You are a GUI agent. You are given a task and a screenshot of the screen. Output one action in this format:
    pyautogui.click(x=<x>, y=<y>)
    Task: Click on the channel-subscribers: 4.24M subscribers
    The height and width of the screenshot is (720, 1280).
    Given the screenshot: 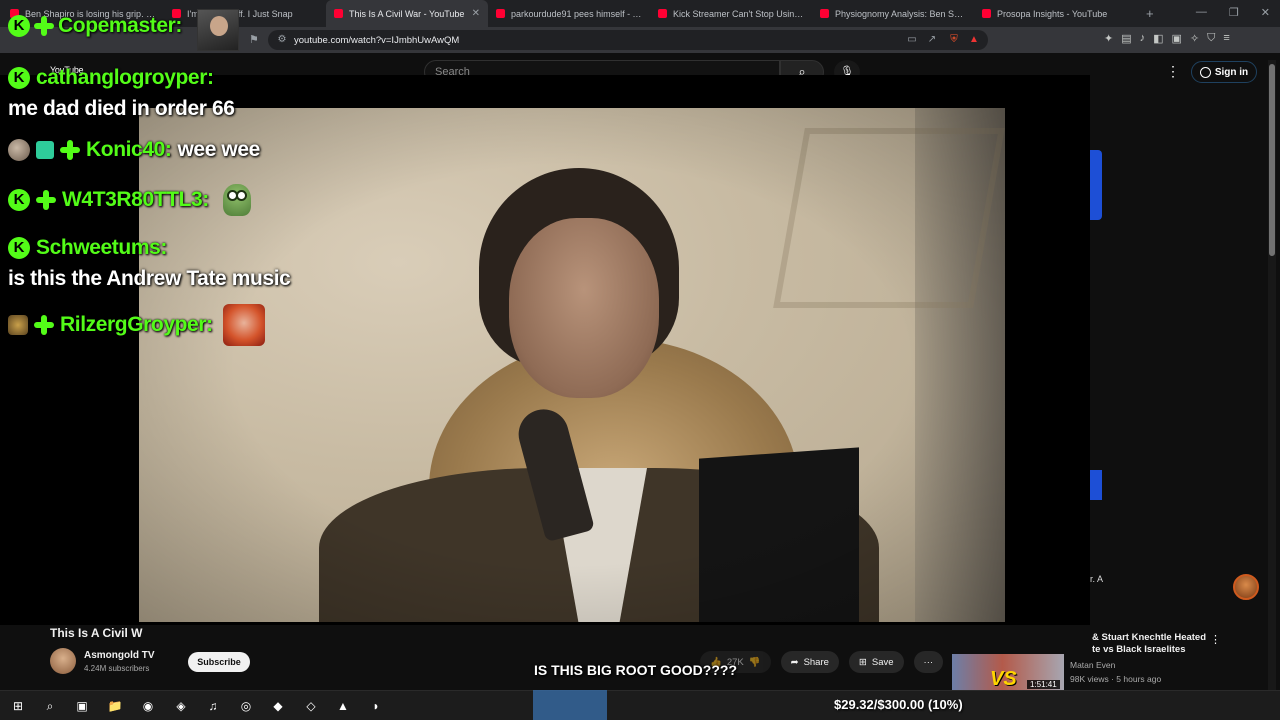 What is the action you would take?
    pyautogui.click(x=117, y=668)
    